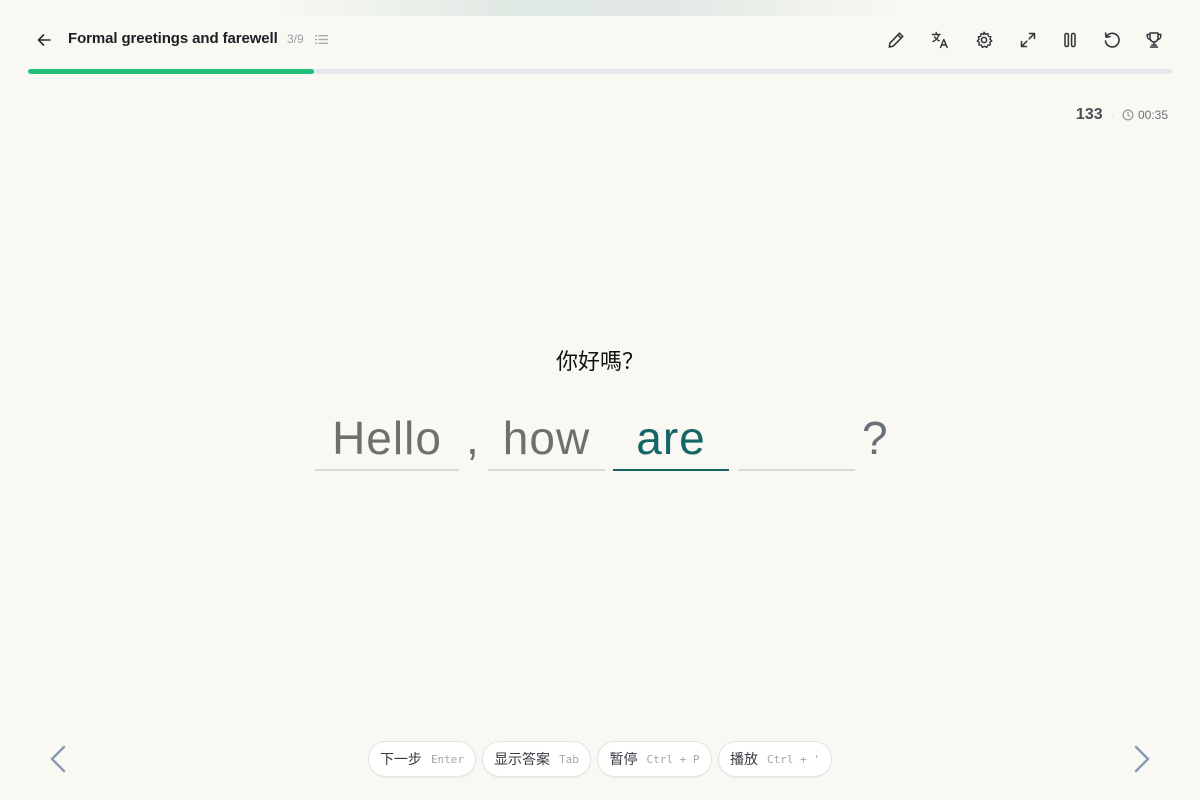 This screenshot has width=1200, height=800. I want to click on timer-value: 00:35, so click(1152, 115).